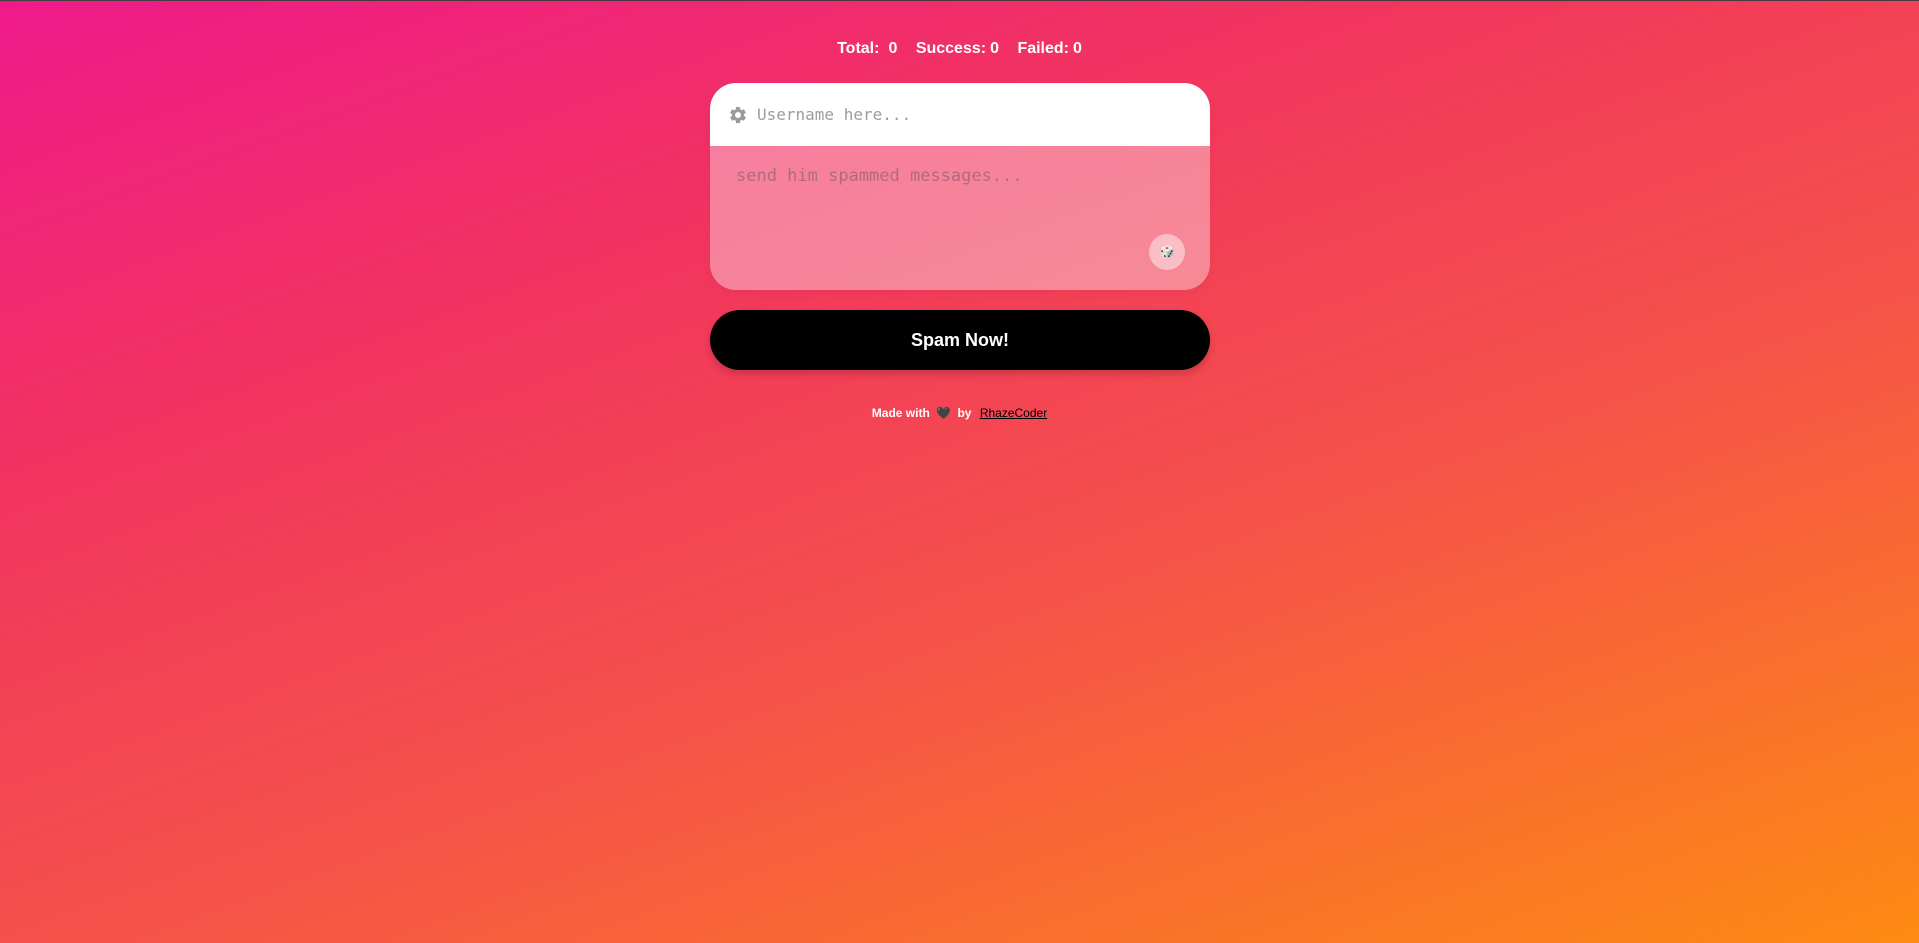  I want to click on stat-success-label: Success:, so click(951, 48).